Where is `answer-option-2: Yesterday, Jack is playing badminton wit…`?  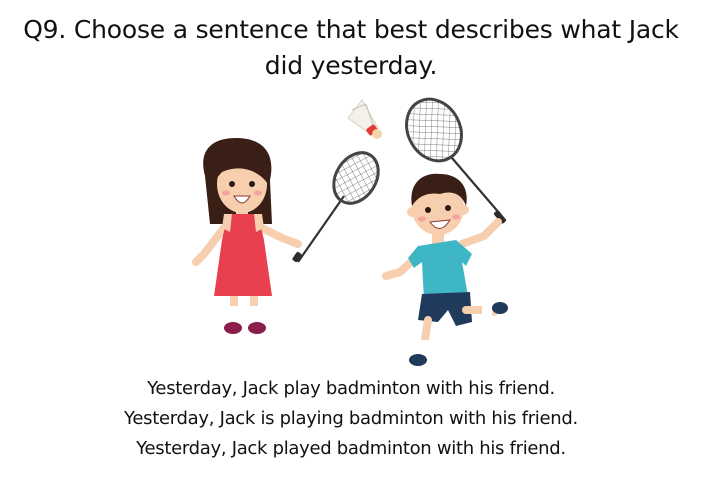 answer-option-2: Yesterday, Jack is playing badminton wit… is located at coordinates (351, 419).